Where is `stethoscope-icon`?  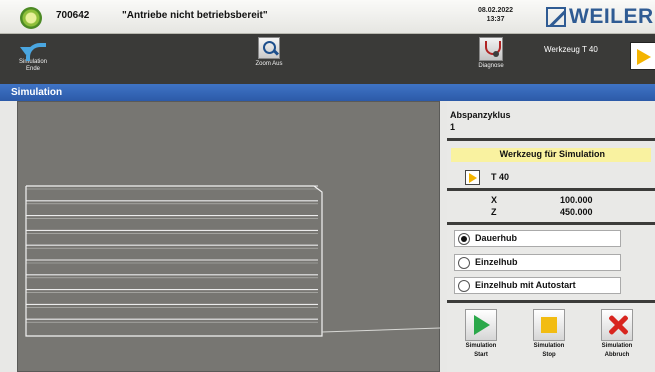
stethoscope-icon is located at coordinates (491, 49).